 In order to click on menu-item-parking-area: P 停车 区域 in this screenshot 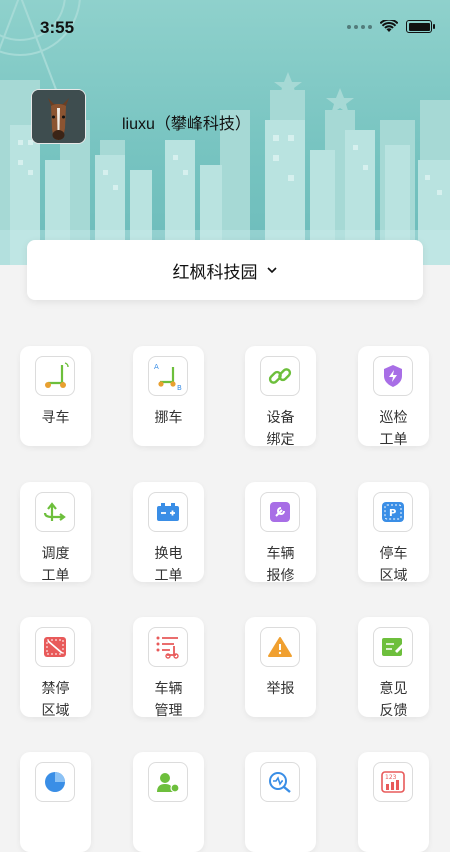, I will do `click(393, 532)`.